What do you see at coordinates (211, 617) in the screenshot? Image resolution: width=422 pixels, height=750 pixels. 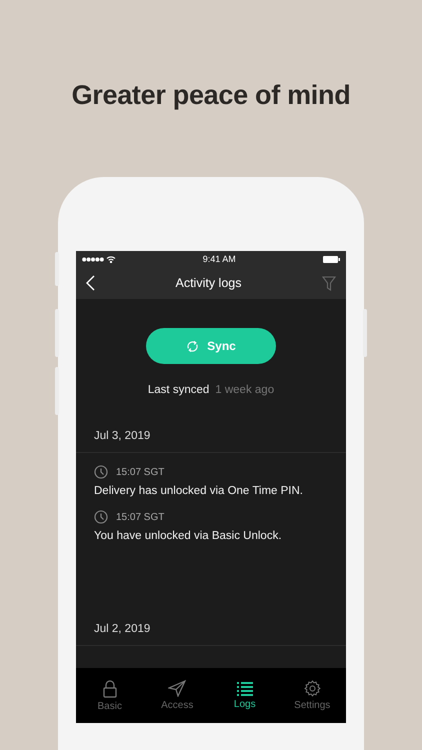 I see `date-header: Jul 2, 2019` at bounding box center [211, 617].